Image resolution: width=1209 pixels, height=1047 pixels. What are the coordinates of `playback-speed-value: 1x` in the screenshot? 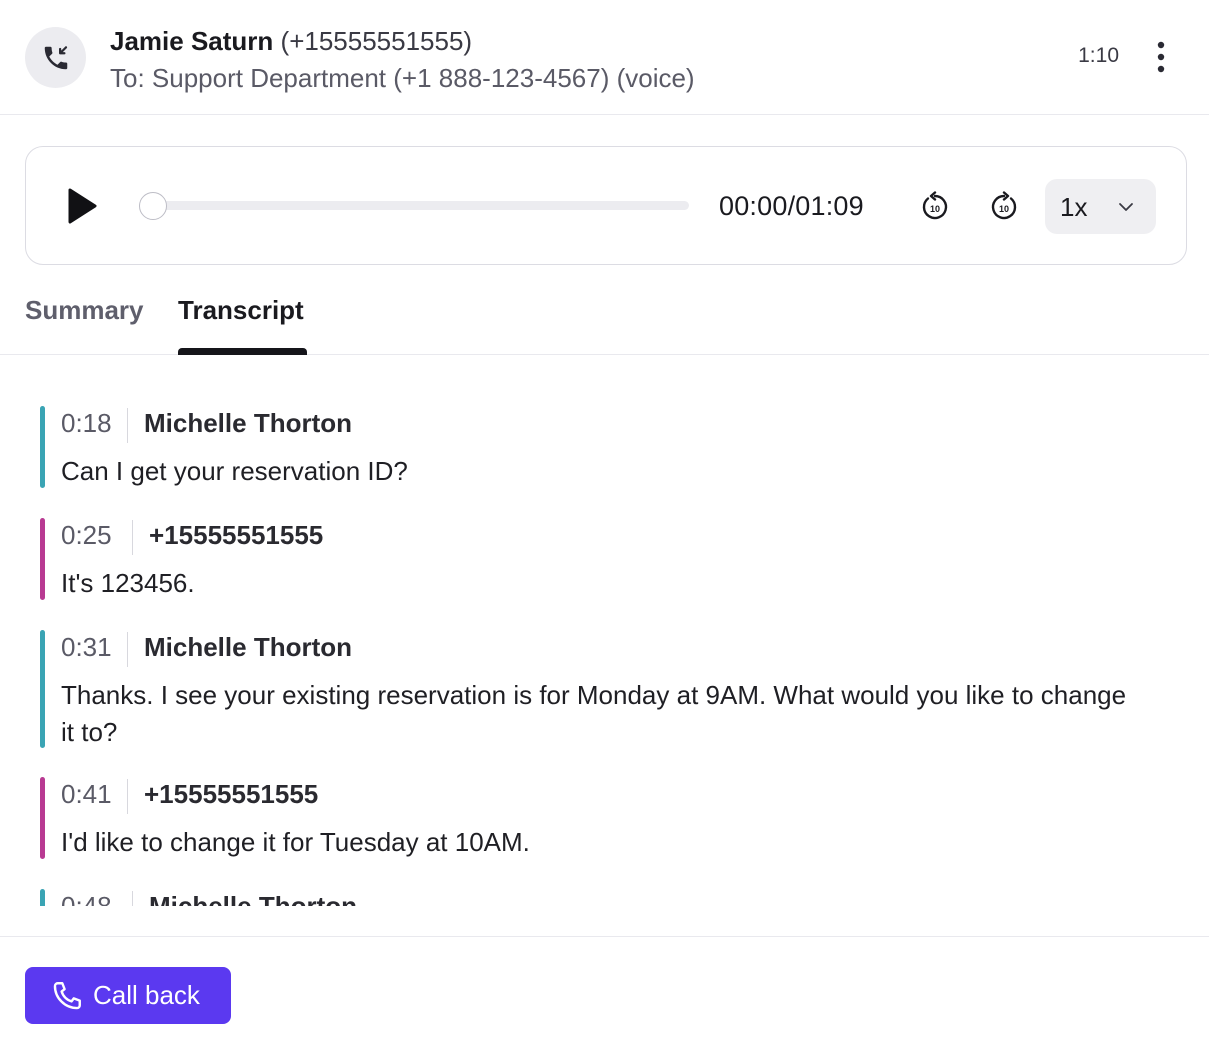 It's located at (1074, 207).